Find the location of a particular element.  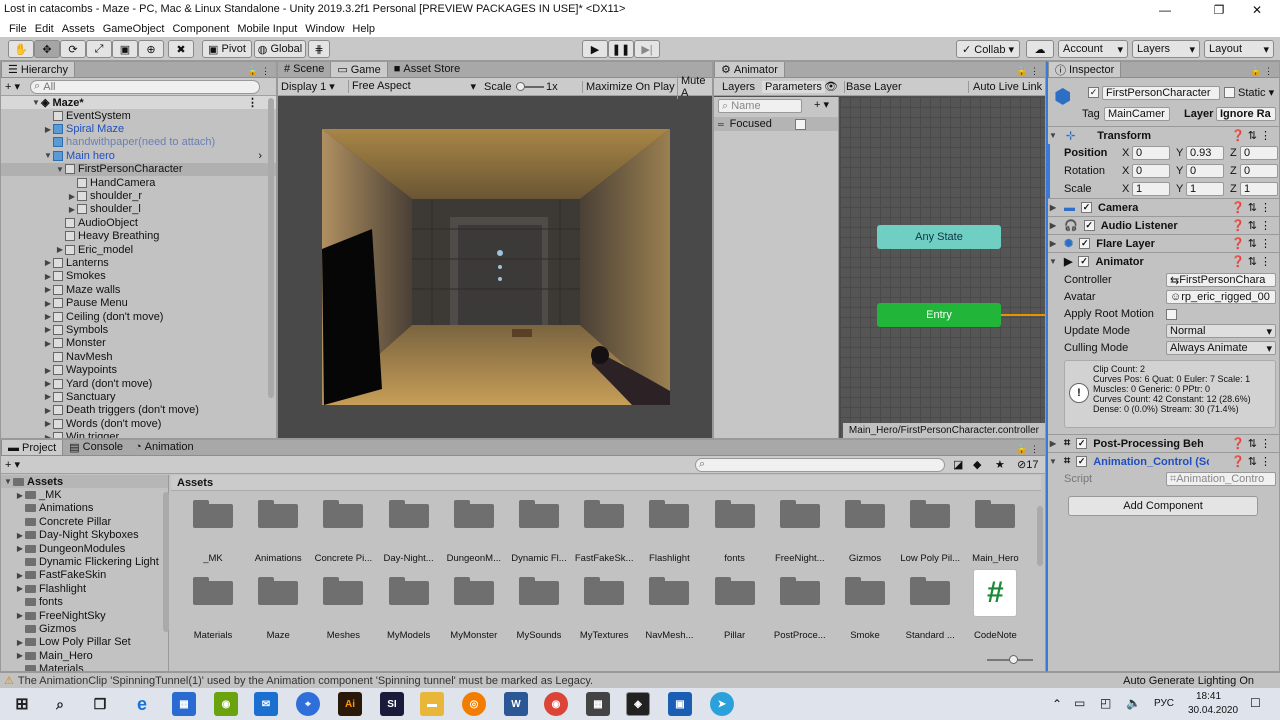

tray-chevron-up-icon: ⌃ is located at coordinates (1057, 704).